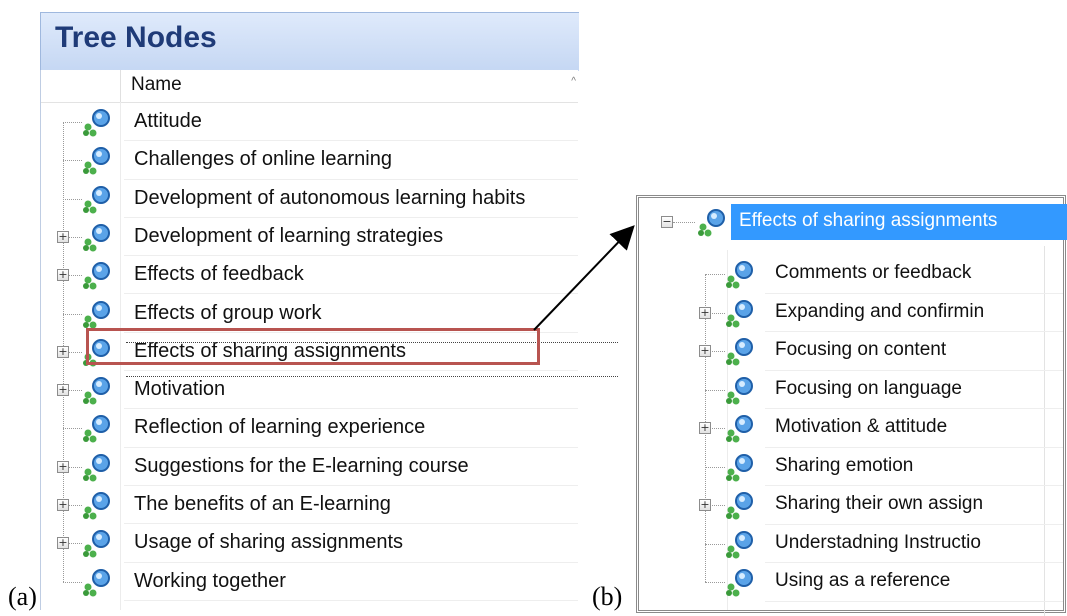  What do you see at coordinates (861, 349) in the screenshot?
I see `tree-row-label: Focusing on content` at bounding box center [861, 349].